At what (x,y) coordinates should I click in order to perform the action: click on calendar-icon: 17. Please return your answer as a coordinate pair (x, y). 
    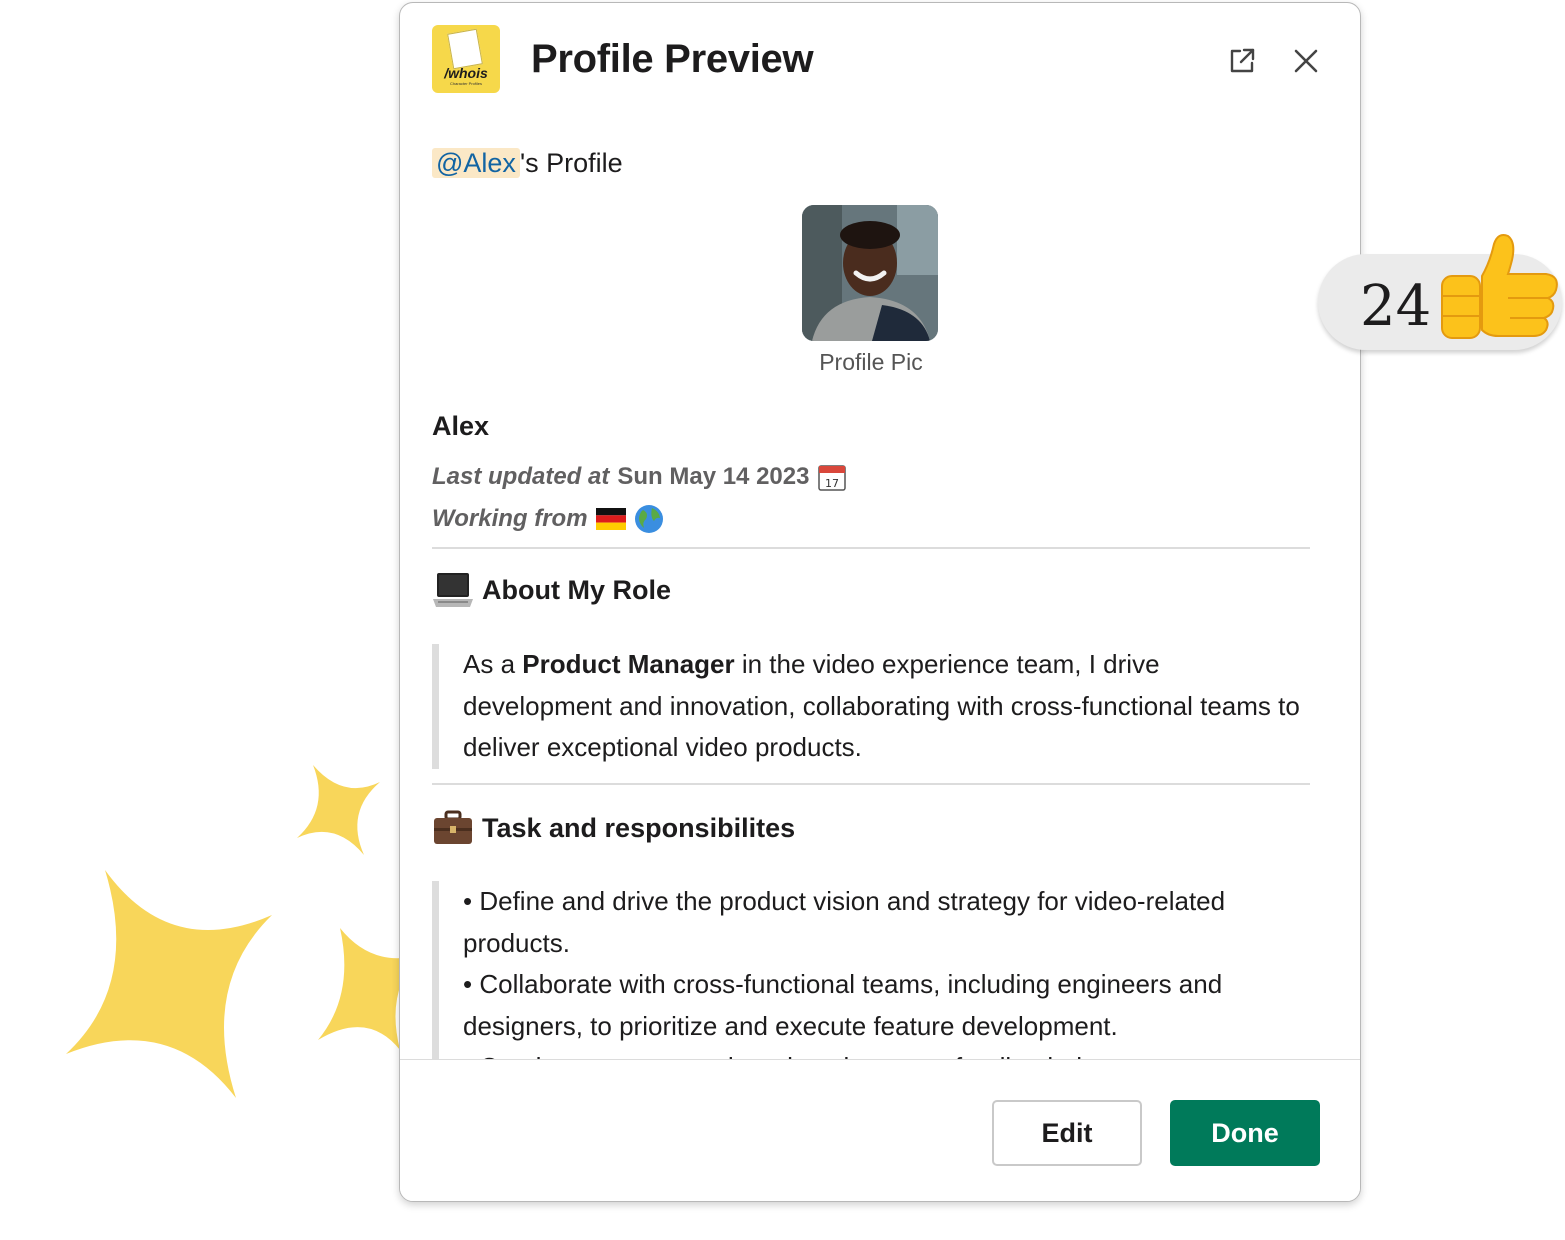
    Looking at the image, I should click on (832, 478).